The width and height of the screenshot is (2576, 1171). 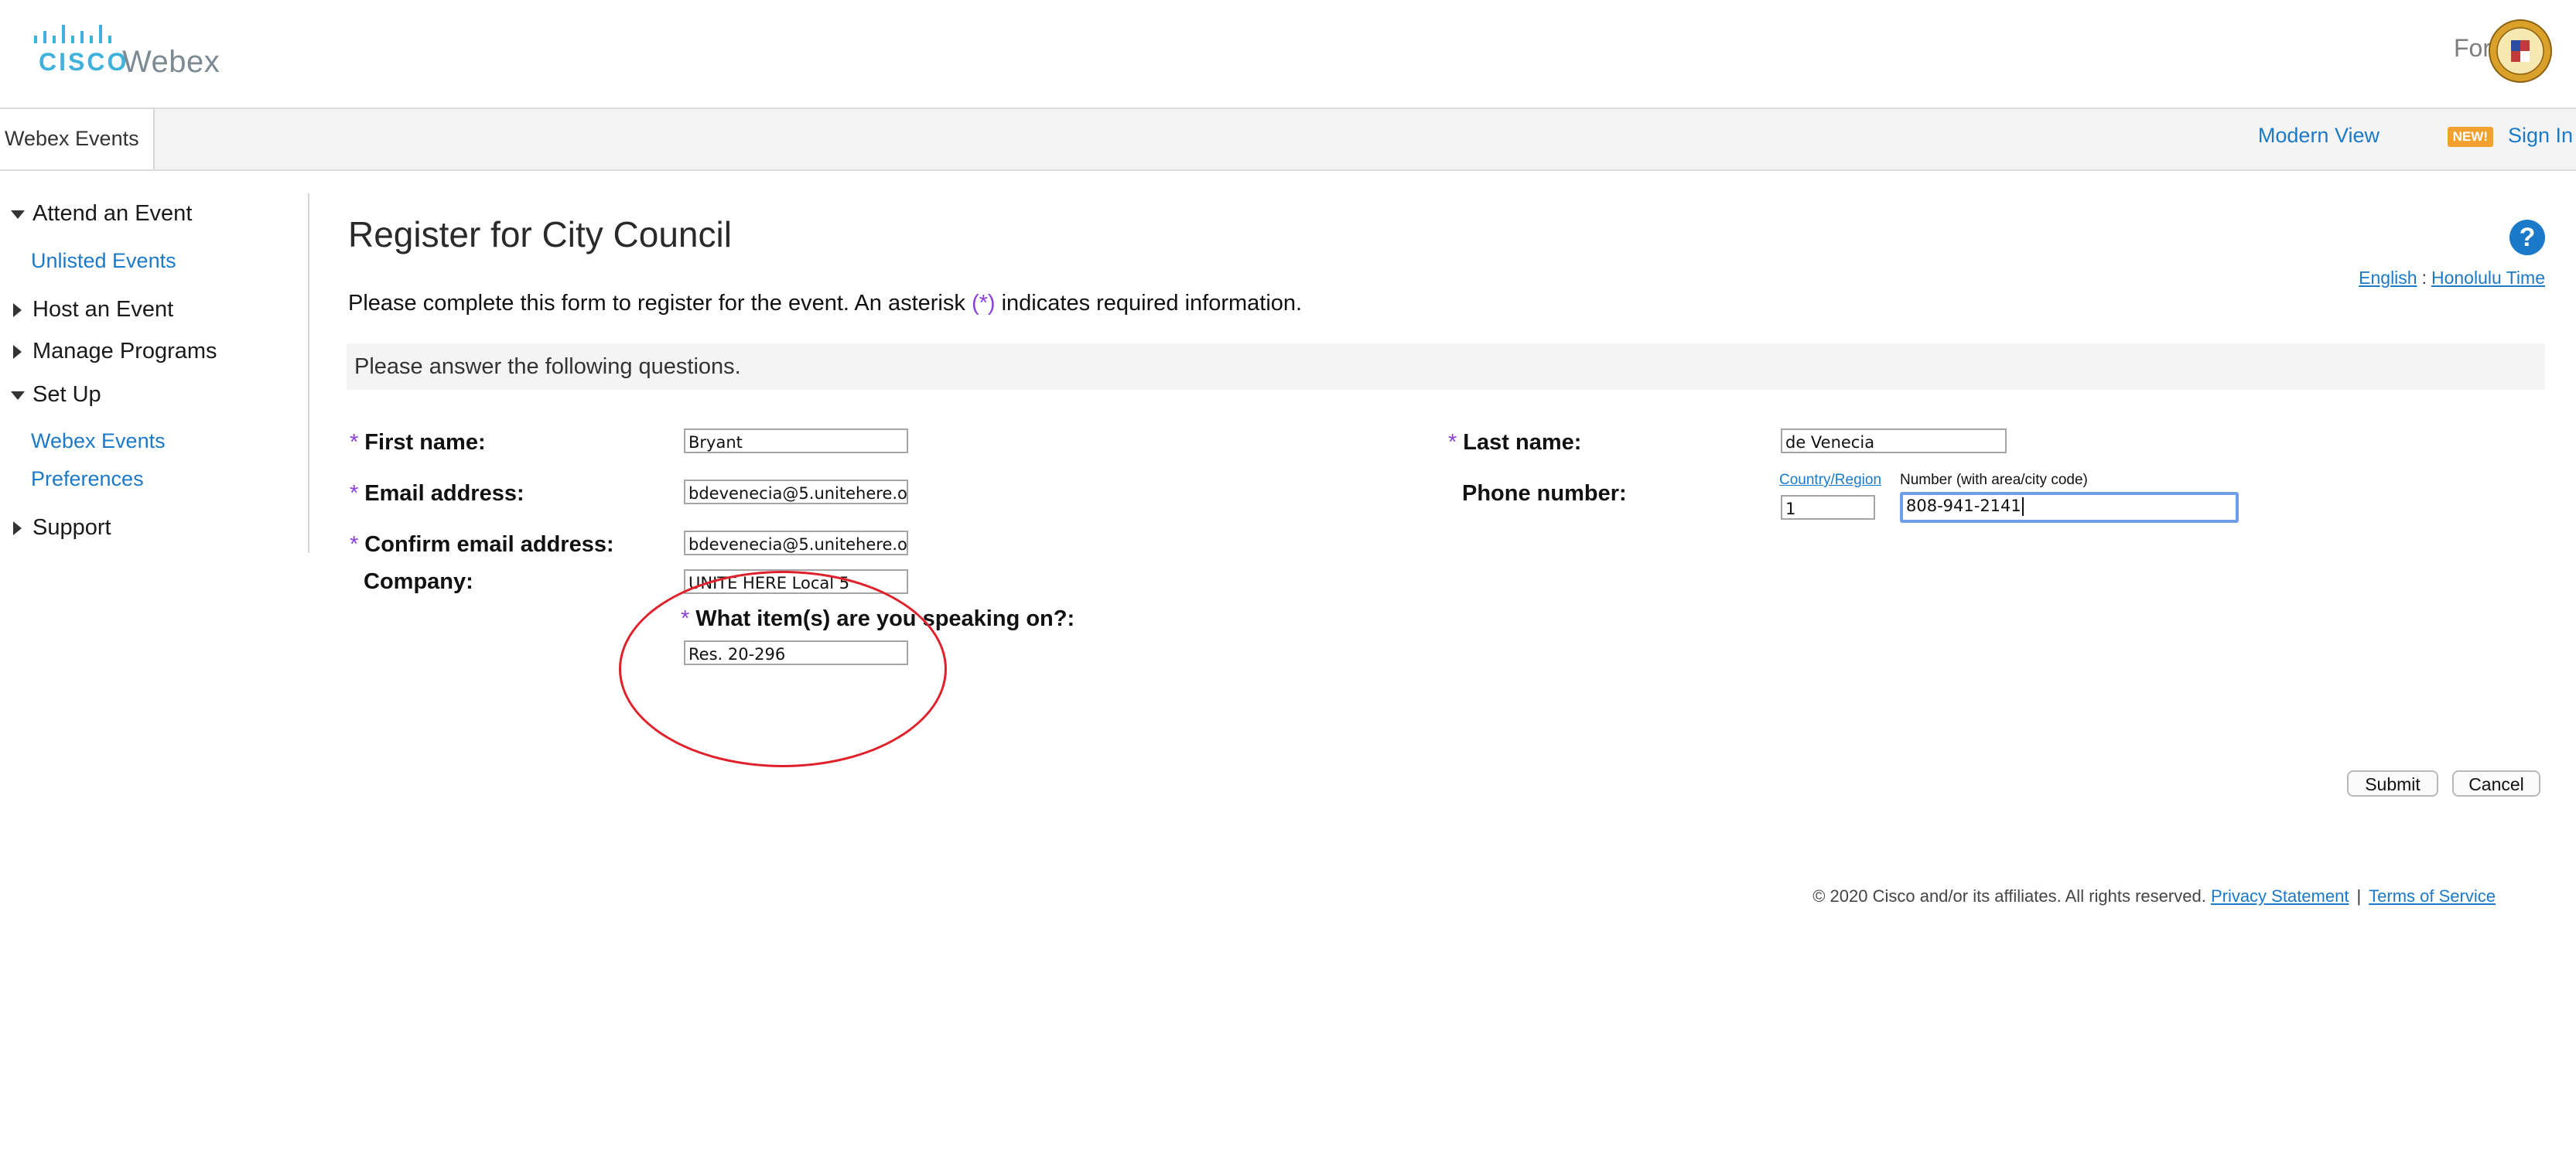 I want to click on last-name-field: de Venecia, so click(x=1894, y=440).